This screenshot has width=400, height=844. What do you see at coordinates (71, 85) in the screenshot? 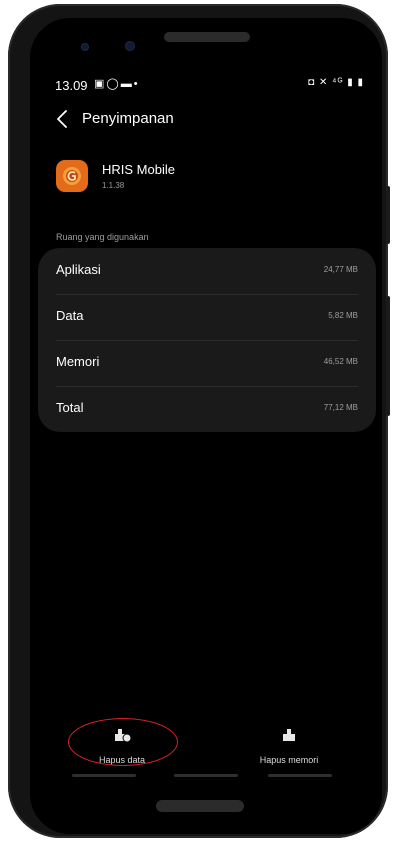
I see `status-time: 13.09` at bounding box center [71, 85].